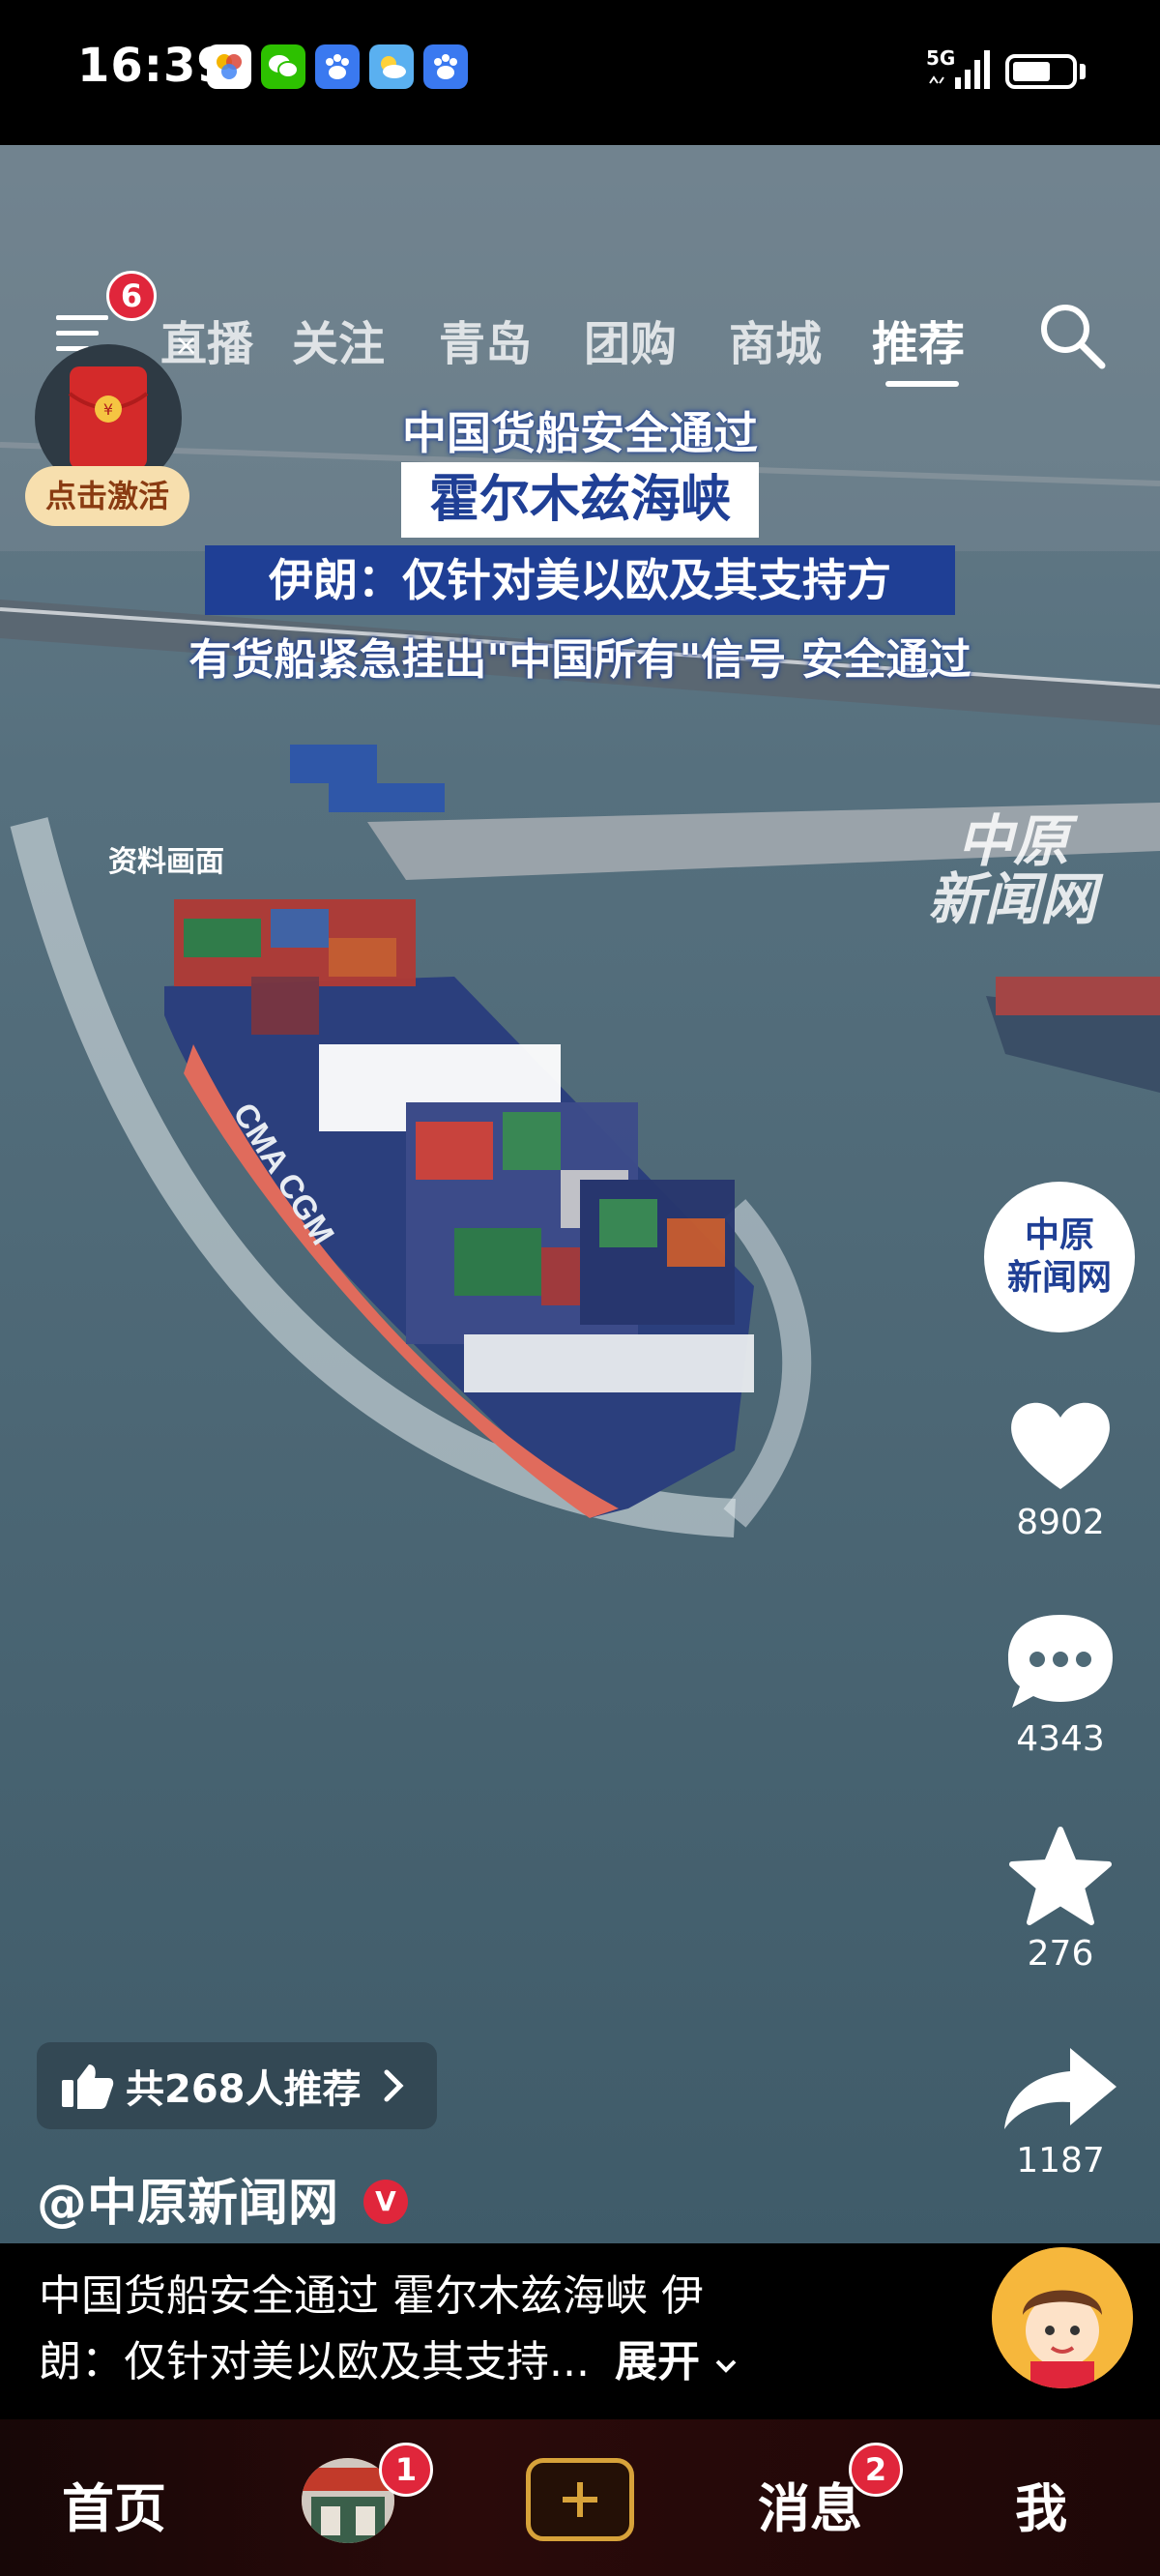 The width and height of the screenshot is (1160, 2576). I want to click on tab-follow: 关注, so click(339, 339).